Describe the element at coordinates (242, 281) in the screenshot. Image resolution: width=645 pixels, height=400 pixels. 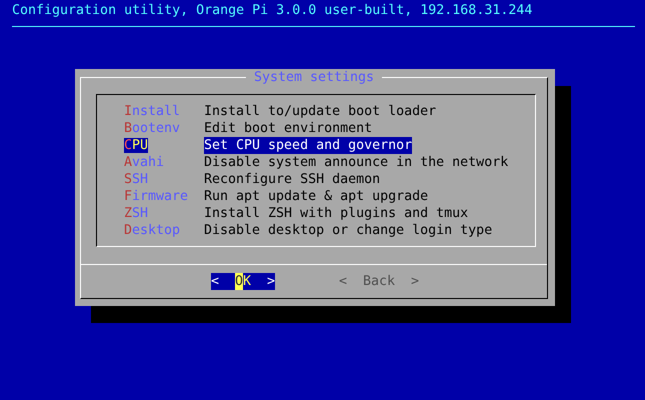
I see `dialog-button: < OK >` at that location.